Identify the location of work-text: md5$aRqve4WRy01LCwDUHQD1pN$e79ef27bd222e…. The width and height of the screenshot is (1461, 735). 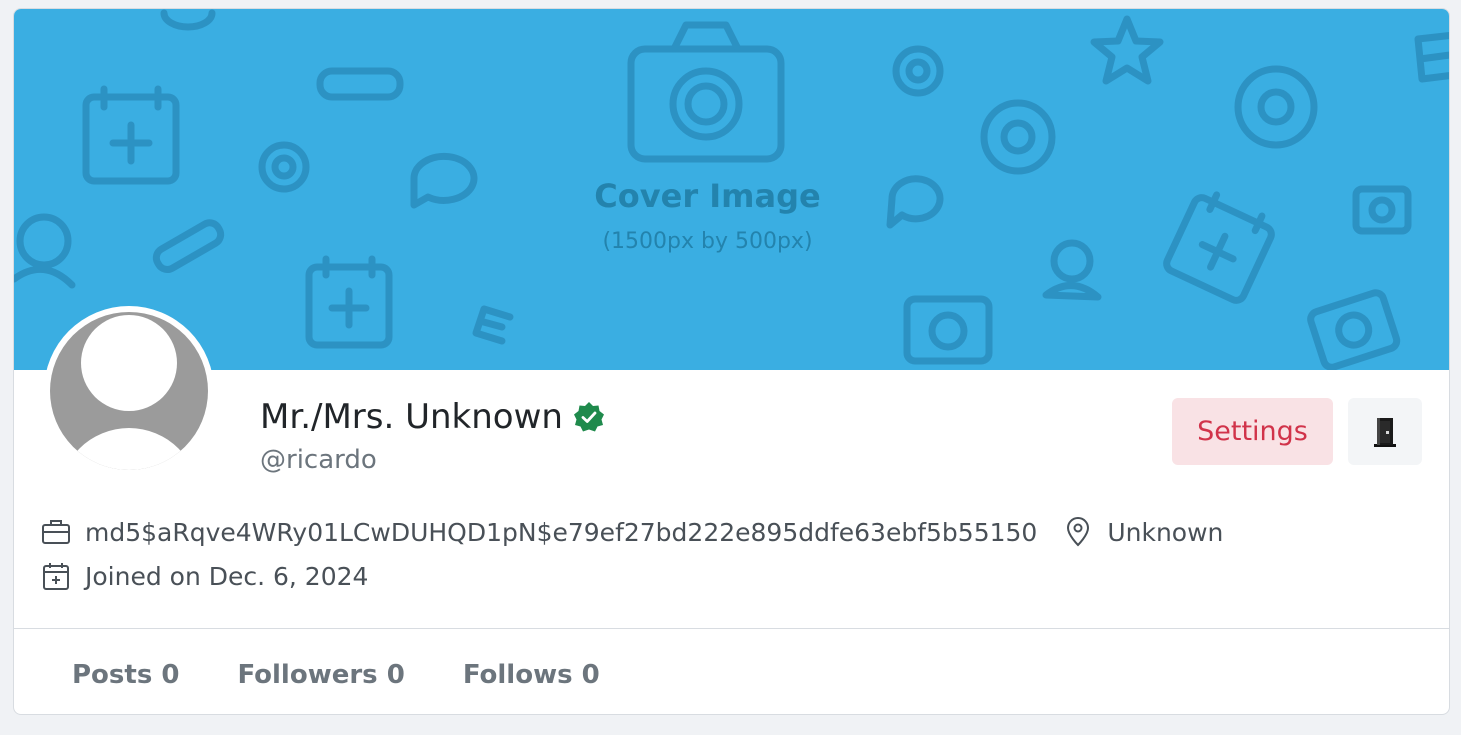
(561, 532).